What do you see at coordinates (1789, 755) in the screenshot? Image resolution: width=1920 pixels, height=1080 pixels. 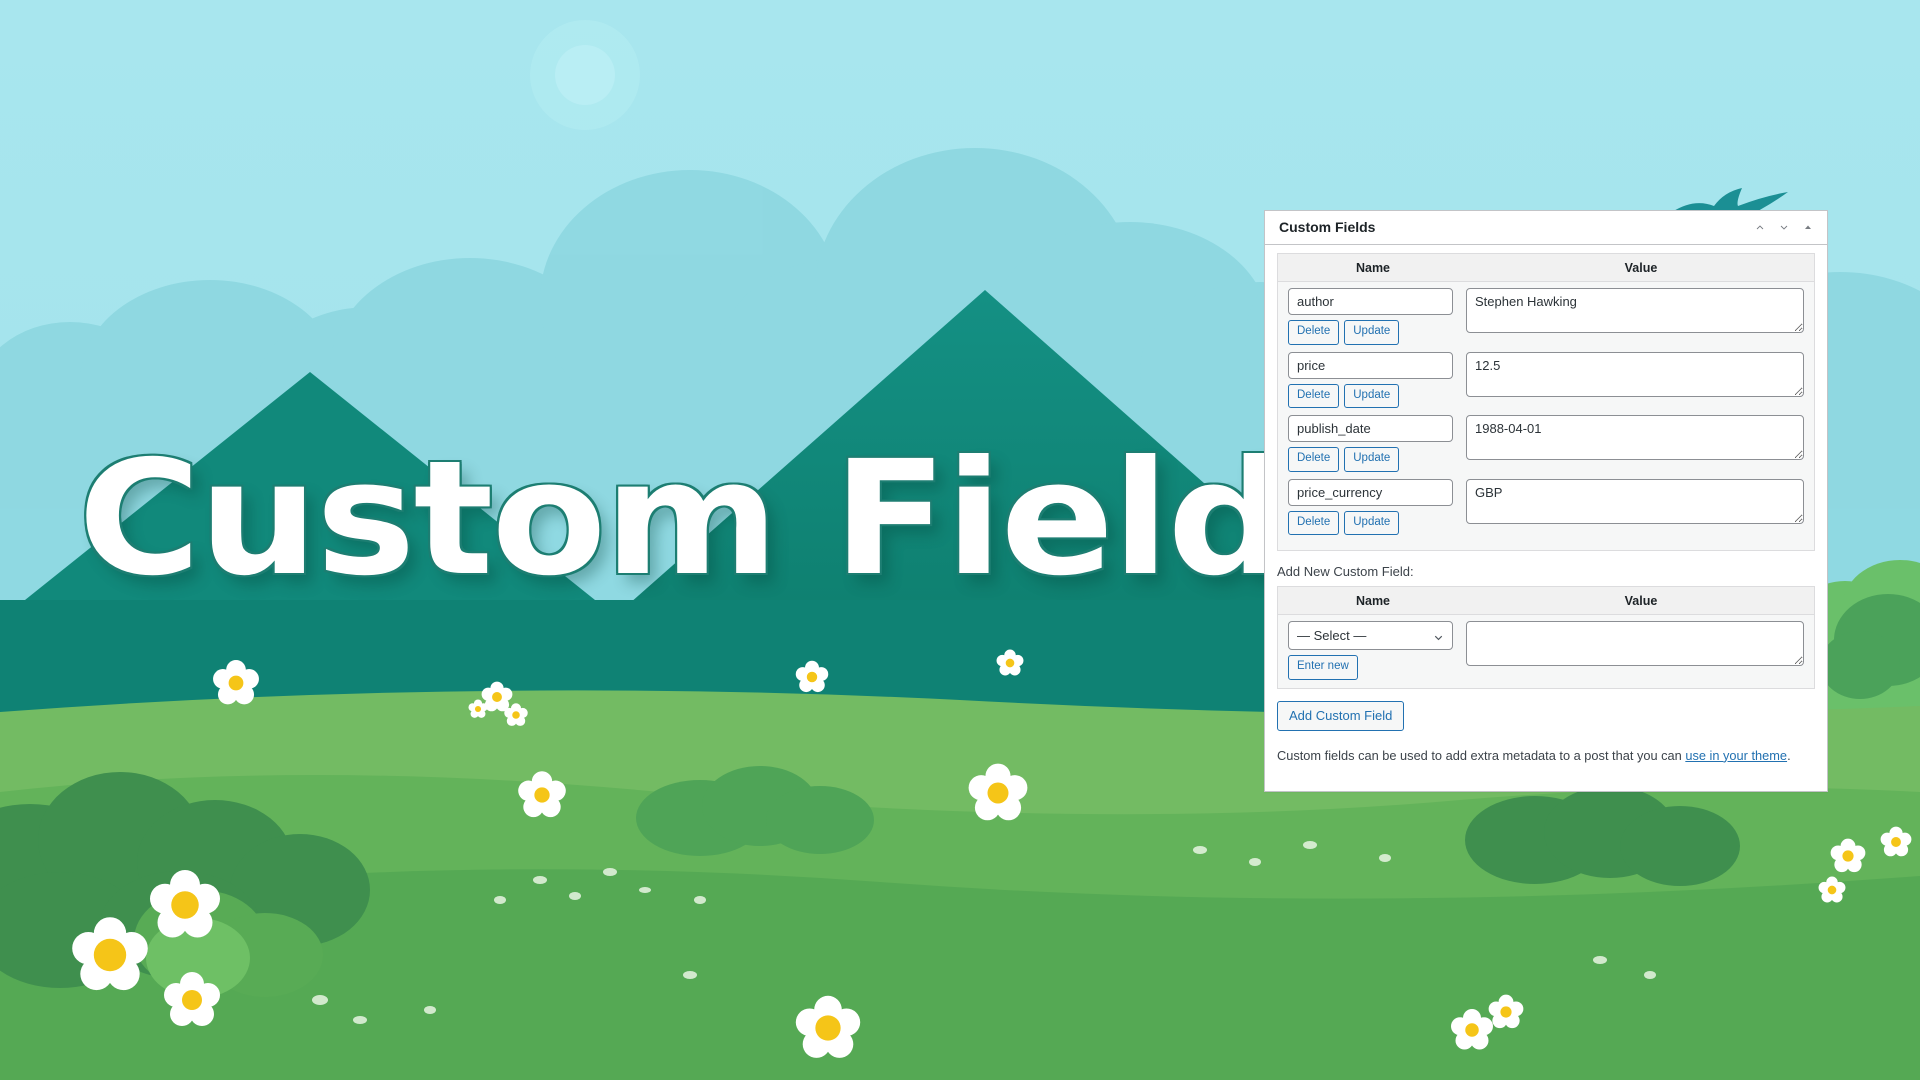 I see `help-text-after: .` at bounding box center [1789, 755].